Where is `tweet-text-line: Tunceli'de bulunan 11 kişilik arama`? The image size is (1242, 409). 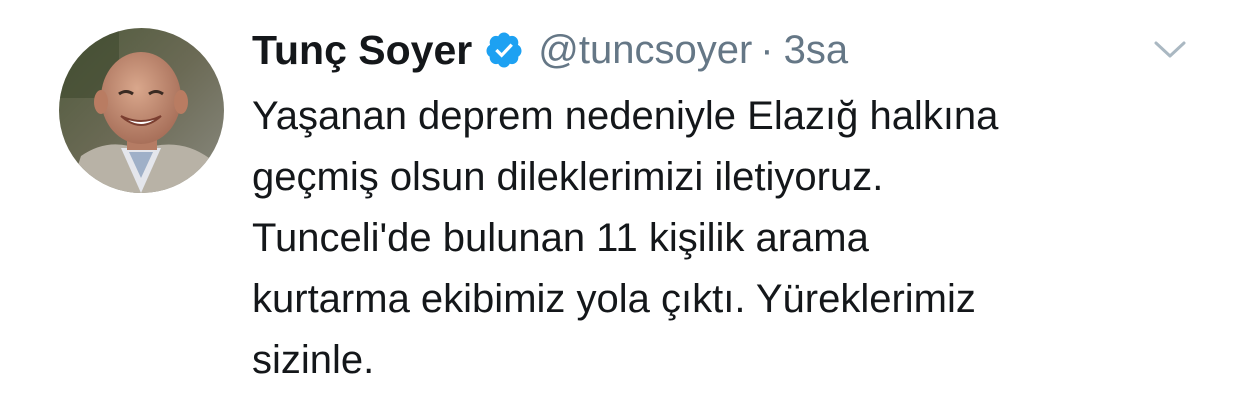
tweet-text-line: Tunceli'de bulunan 11 kişilik arama is located at coordinates (560, 238).